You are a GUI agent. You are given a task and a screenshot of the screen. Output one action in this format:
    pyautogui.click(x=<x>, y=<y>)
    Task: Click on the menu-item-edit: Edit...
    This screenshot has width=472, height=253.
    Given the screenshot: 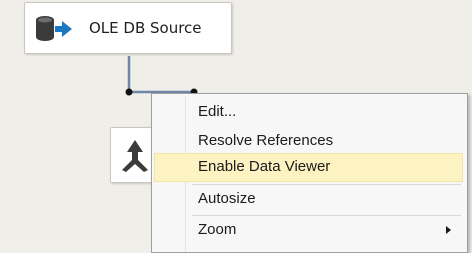 What is the action you would take?
    pyautogui.click(x=308, y=112)
    